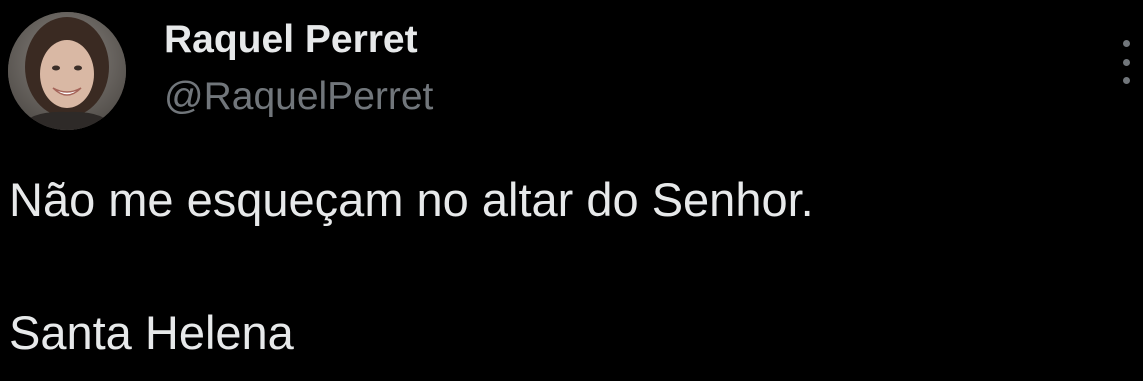 The height and width of the screenshot is (381, 1143). I want to click on avatar-photo-icon, so click(67, 71).